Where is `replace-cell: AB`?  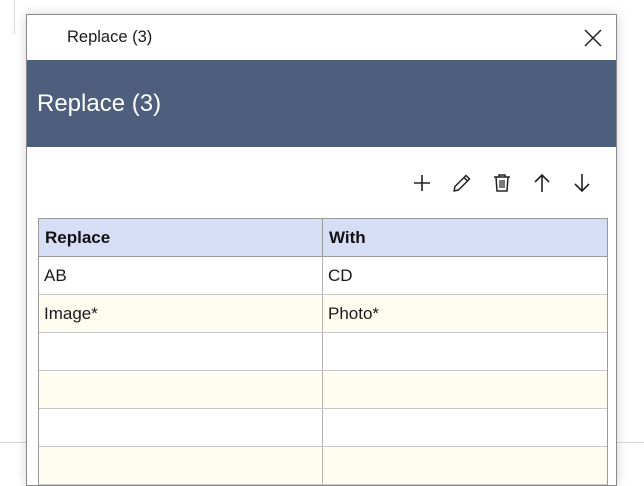 replace-cell: AB is located at coordinates (181, 275).